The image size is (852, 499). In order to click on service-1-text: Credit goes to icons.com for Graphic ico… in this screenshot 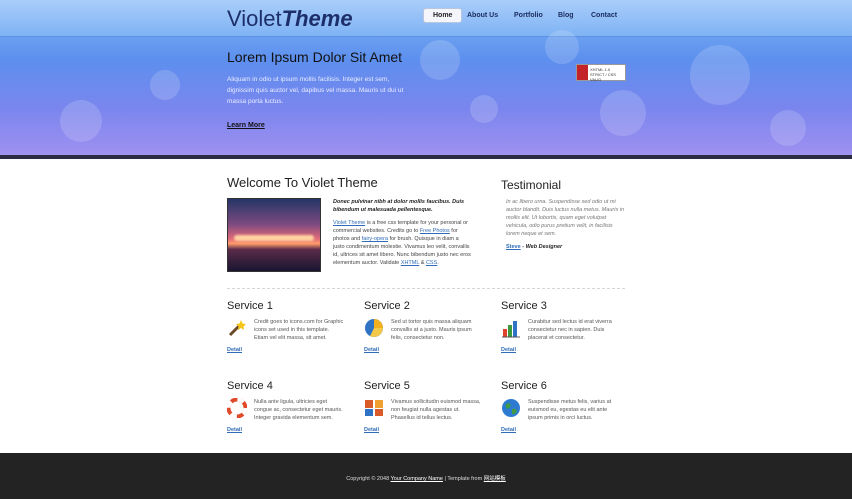, I will do `click(299, 330)`.